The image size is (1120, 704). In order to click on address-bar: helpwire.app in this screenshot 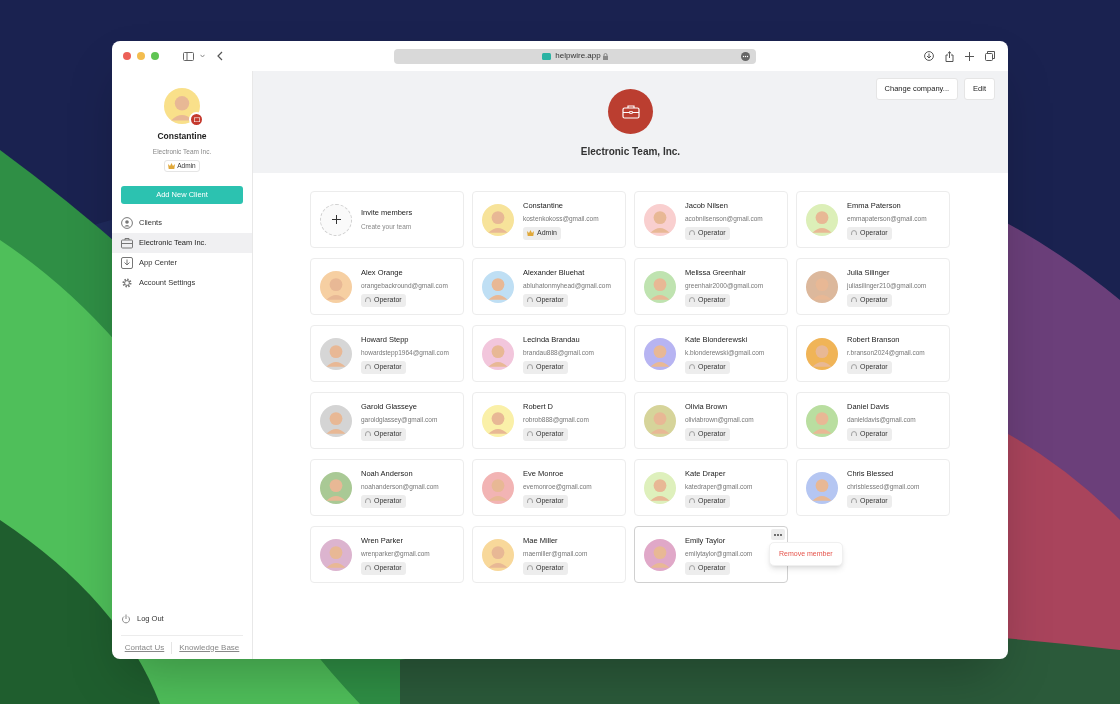, I will do `click(575, 56)`.